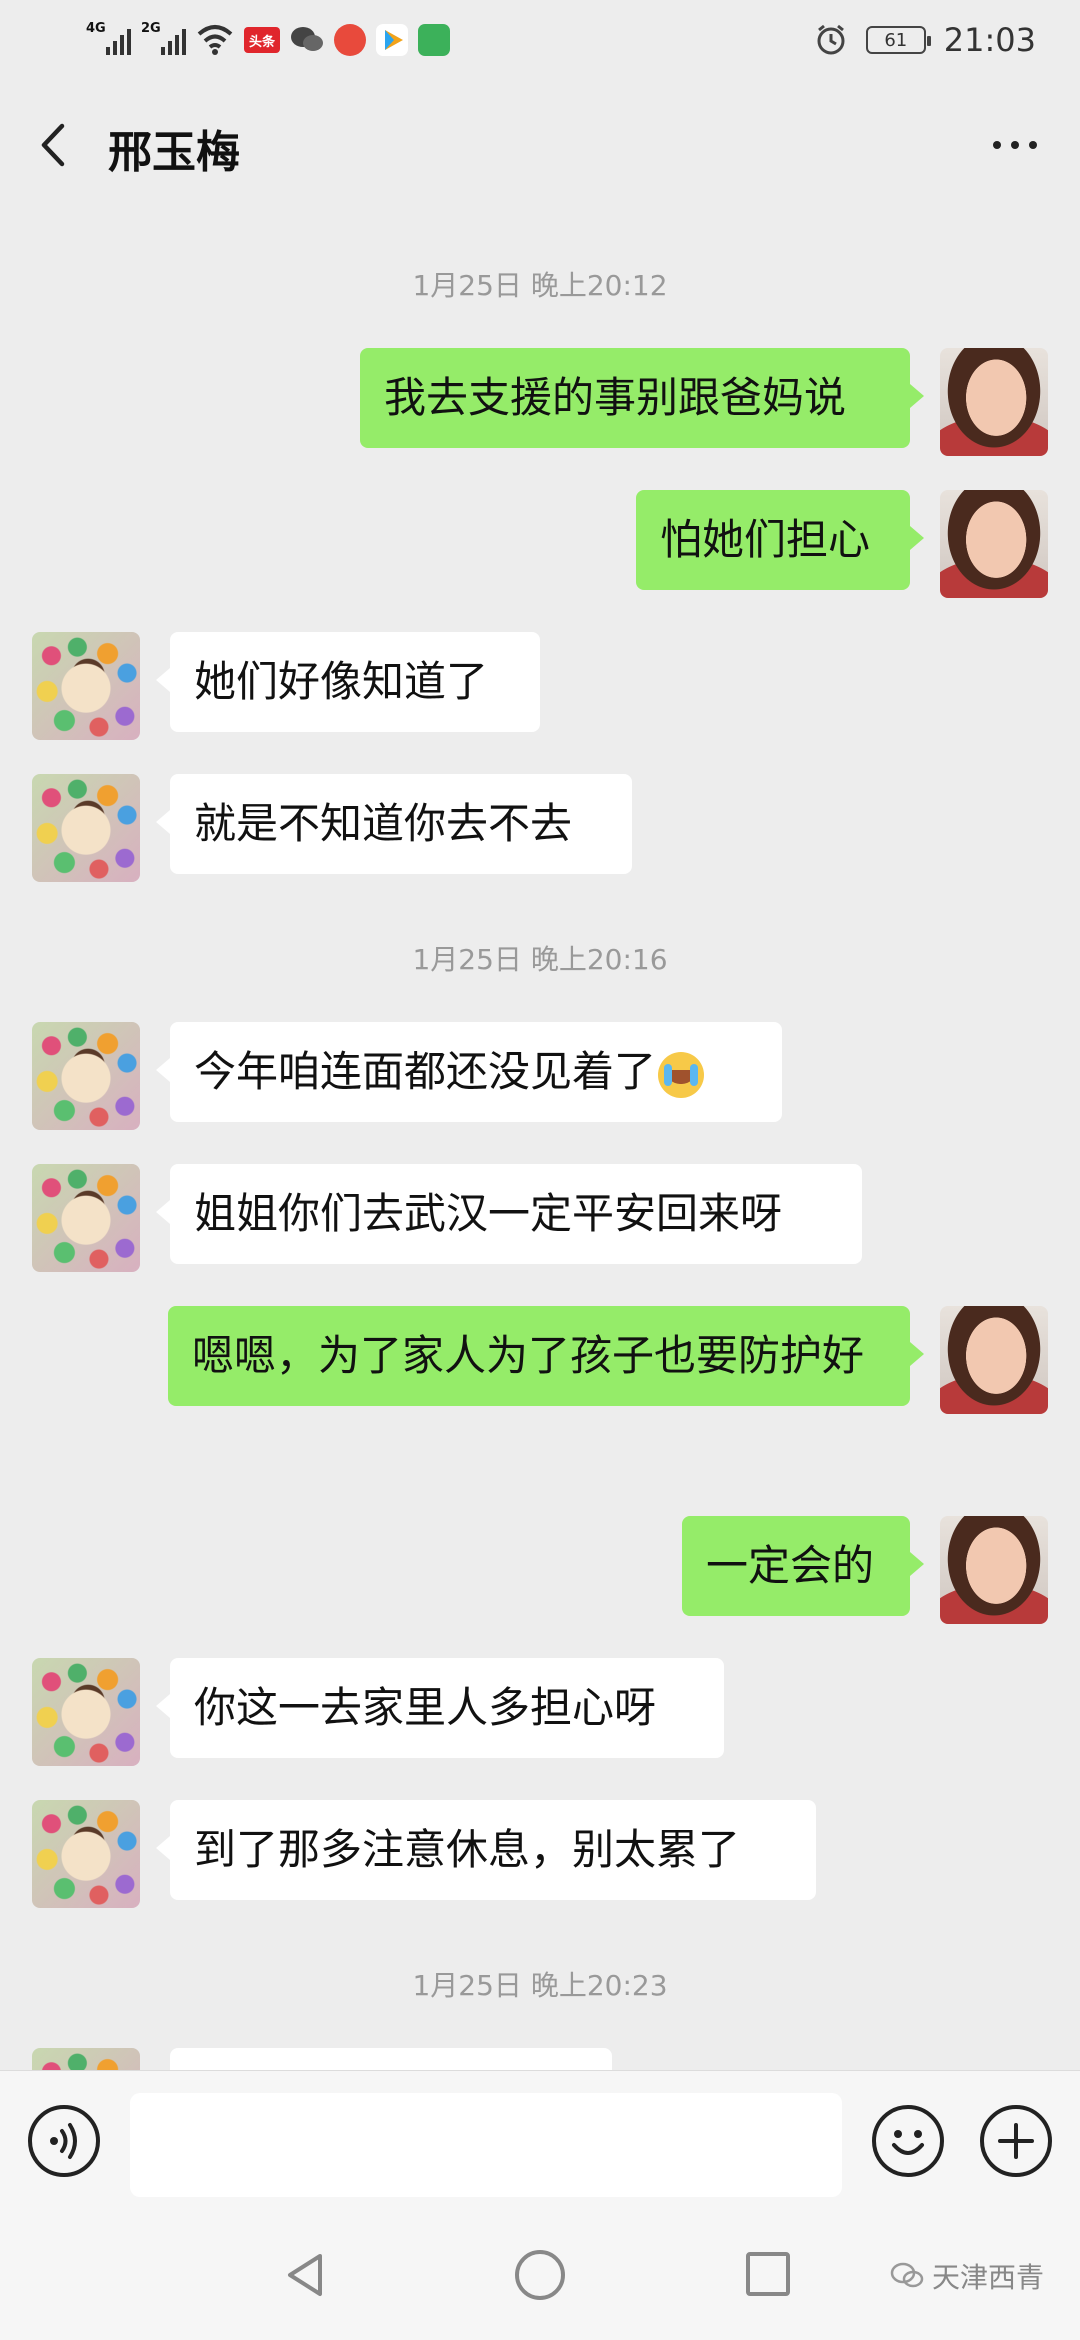 This screenshot has height=2340, width=1080. What do you see at coordinates (96, 28) in the screenshot?
I see `network-type-label: 4G` at bounding box center [96, 28].